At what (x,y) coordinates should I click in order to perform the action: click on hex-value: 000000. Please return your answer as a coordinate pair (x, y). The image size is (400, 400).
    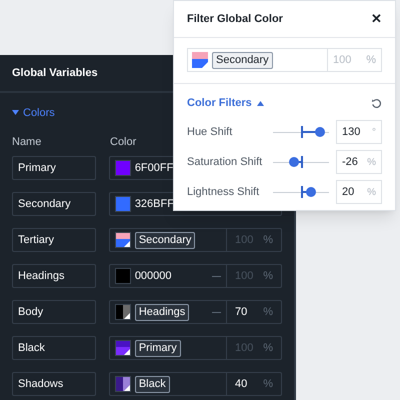
    Looking at the image, I should click on (153, 276).